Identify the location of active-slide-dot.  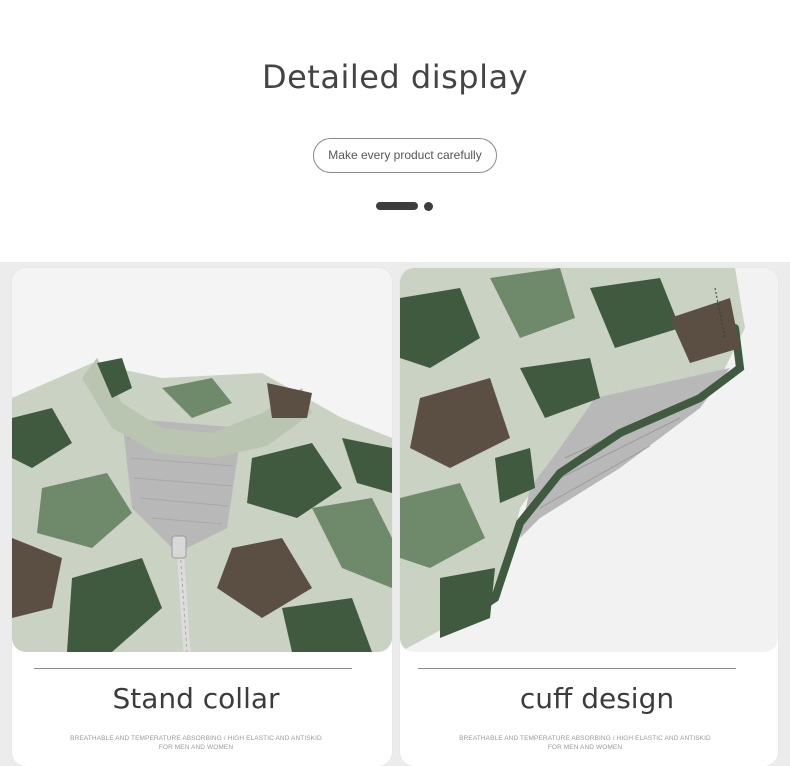
(397, 206).